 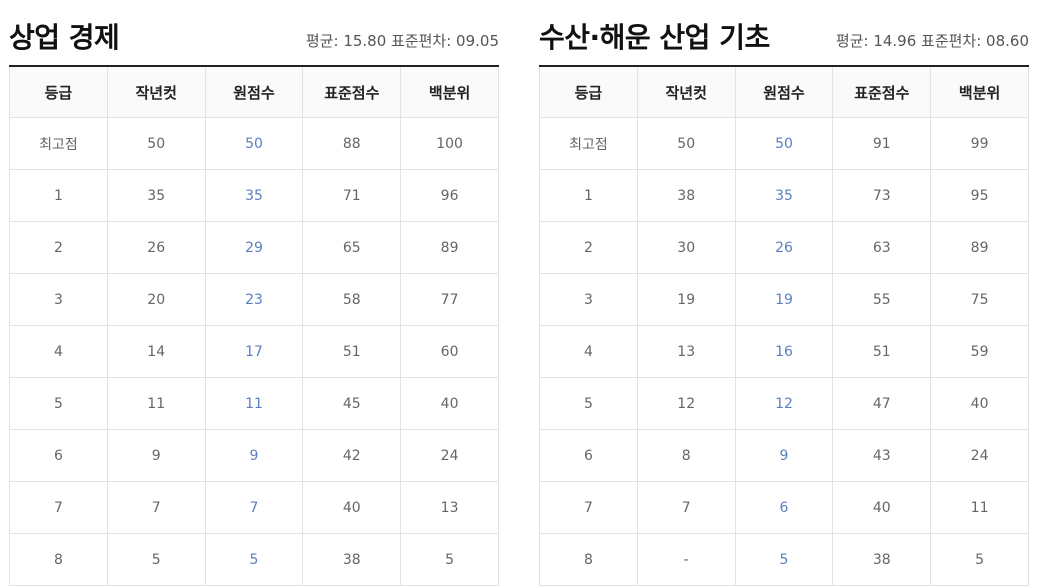 I want to click on cell-raw-score: 7, so click(x=254, y=507).